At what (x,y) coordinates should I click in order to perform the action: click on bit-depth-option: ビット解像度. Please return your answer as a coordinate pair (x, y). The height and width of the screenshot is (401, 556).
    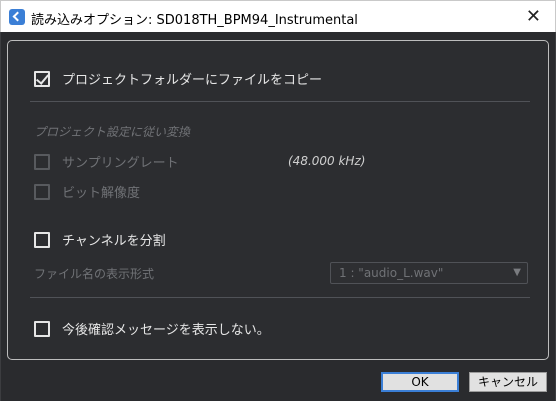
    Looking at the image, I should click on (87, 191).